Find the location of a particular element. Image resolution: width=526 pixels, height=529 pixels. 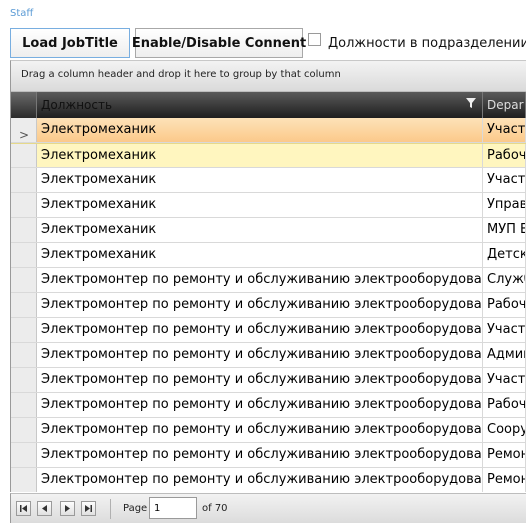

table-row: Электромеханик Управ is located at coordinates (268, 205).